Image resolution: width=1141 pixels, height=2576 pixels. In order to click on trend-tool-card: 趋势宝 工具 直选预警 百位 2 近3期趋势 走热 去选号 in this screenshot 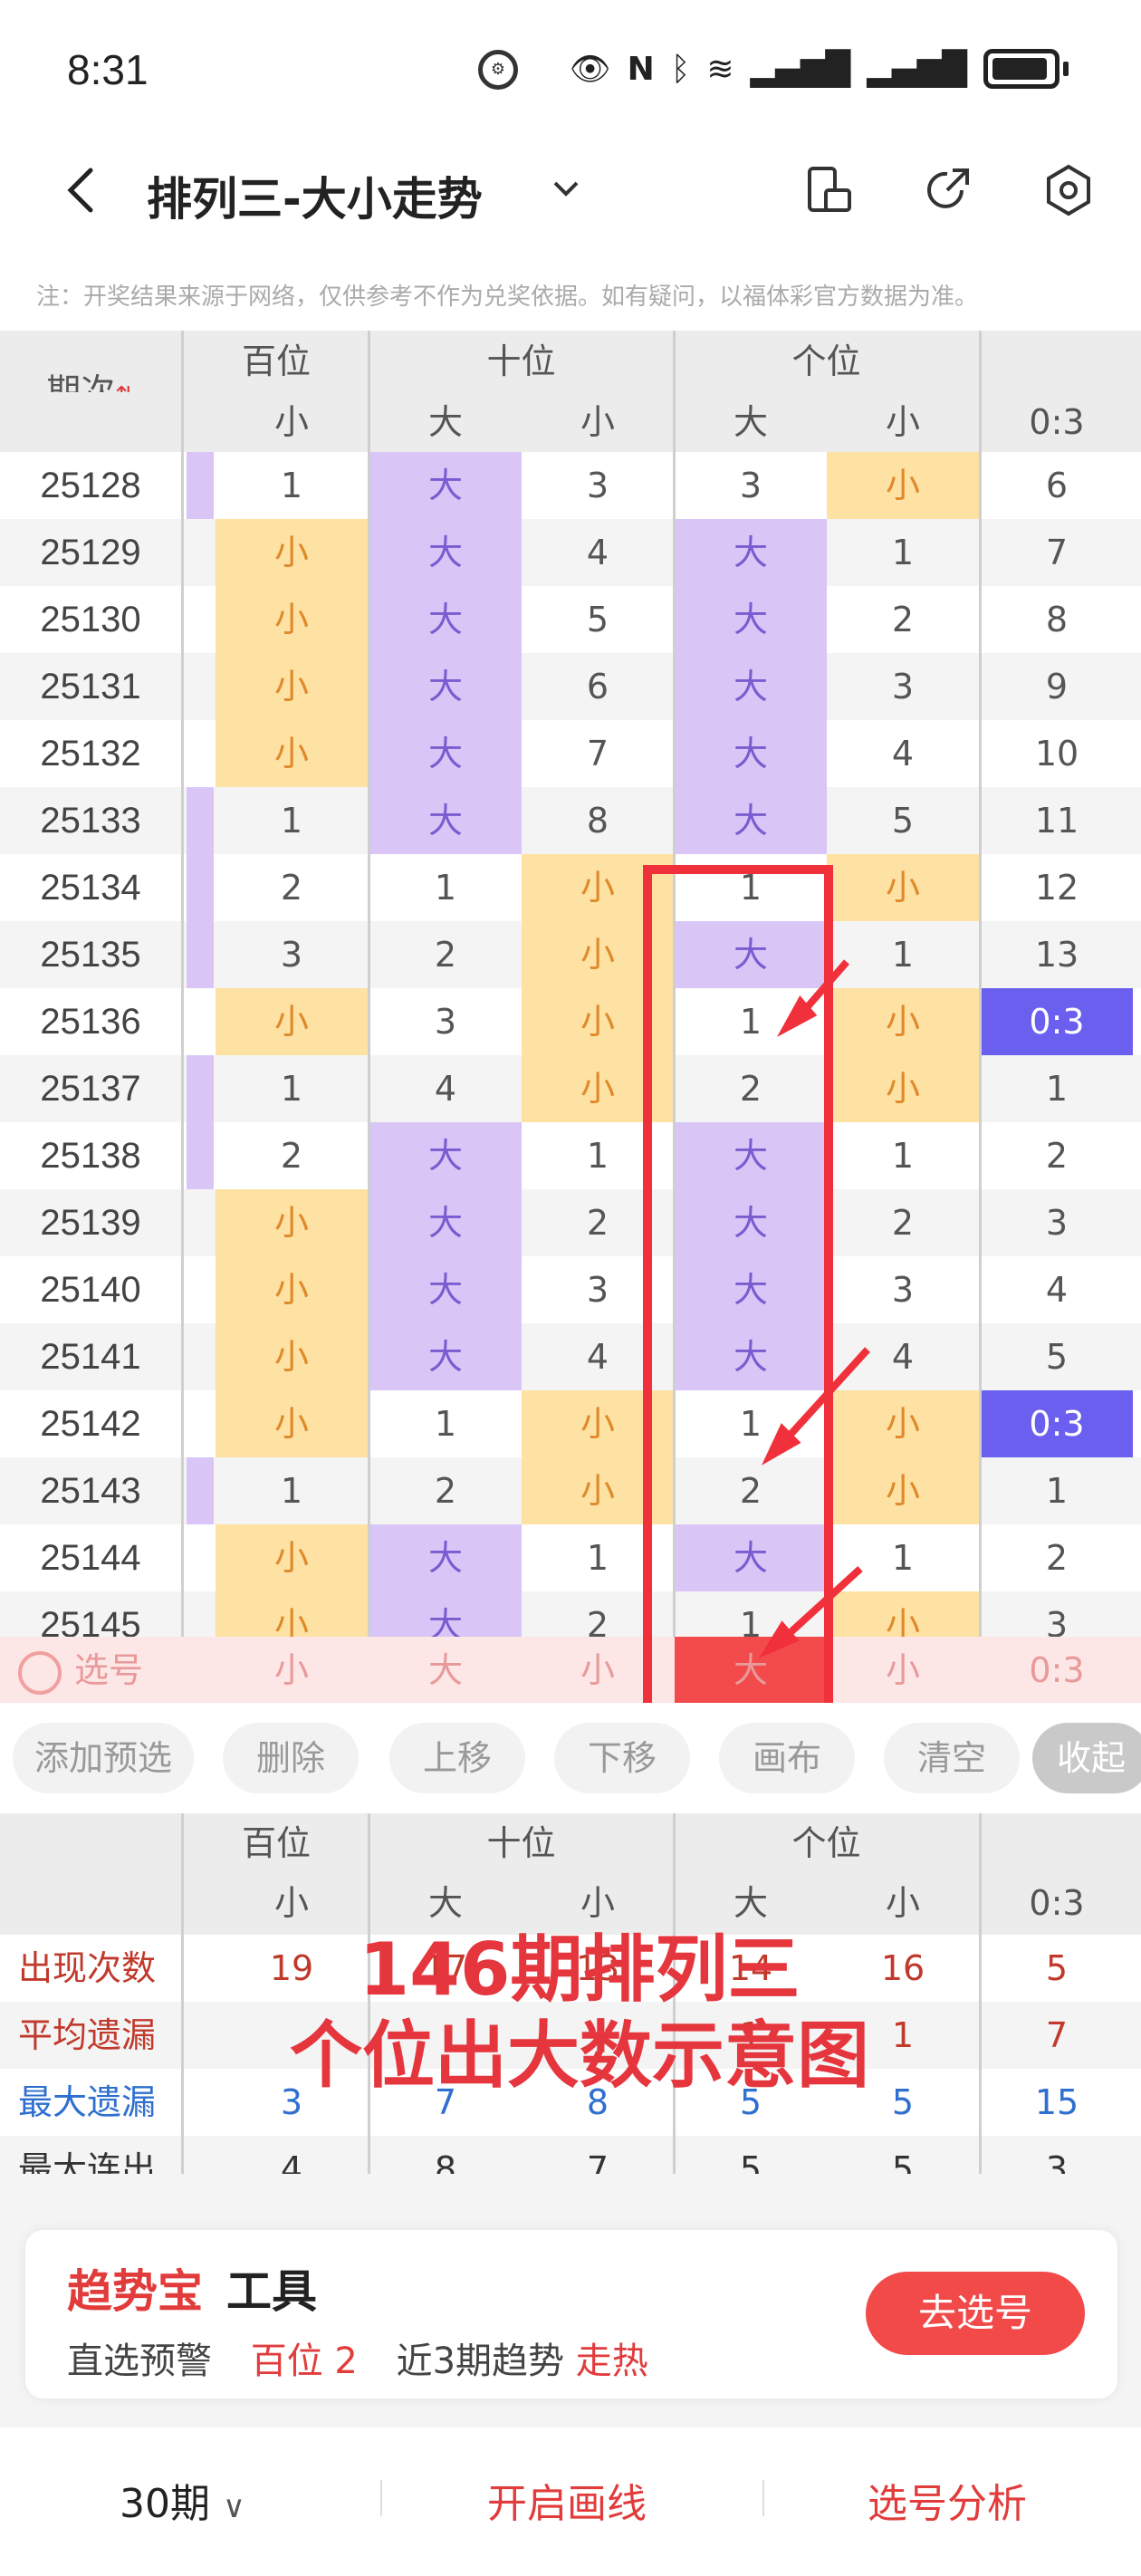, I will do `click(571, 2314)`.